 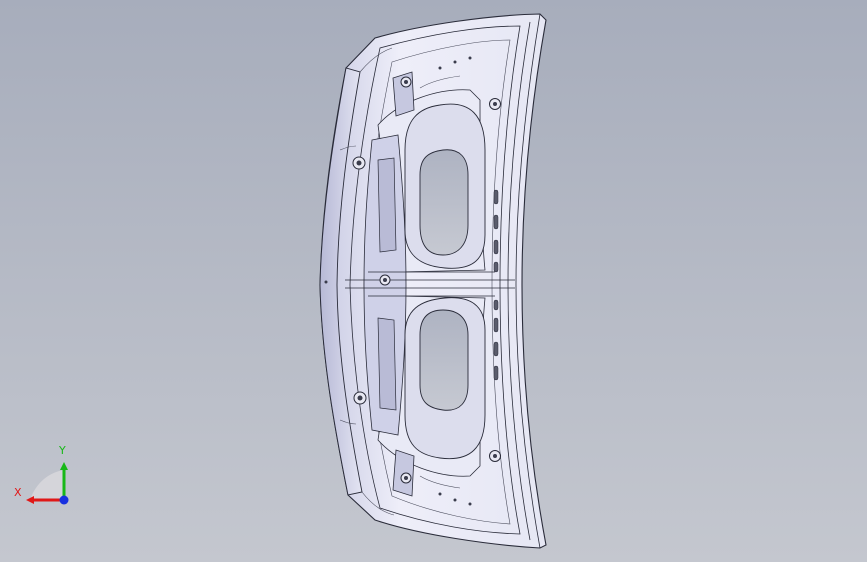 I want to click on triad-x-arrowhead, so click(x=30, y=500).